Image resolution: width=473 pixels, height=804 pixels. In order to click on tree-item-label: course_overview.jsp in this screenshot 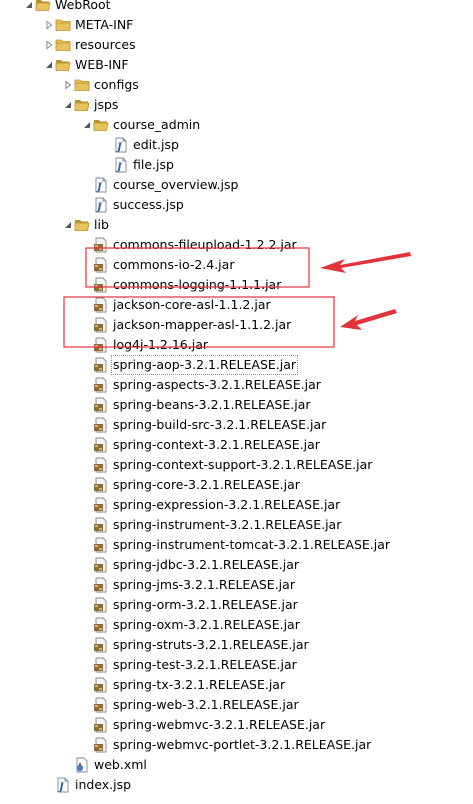, I will do `click(176, 184)`.